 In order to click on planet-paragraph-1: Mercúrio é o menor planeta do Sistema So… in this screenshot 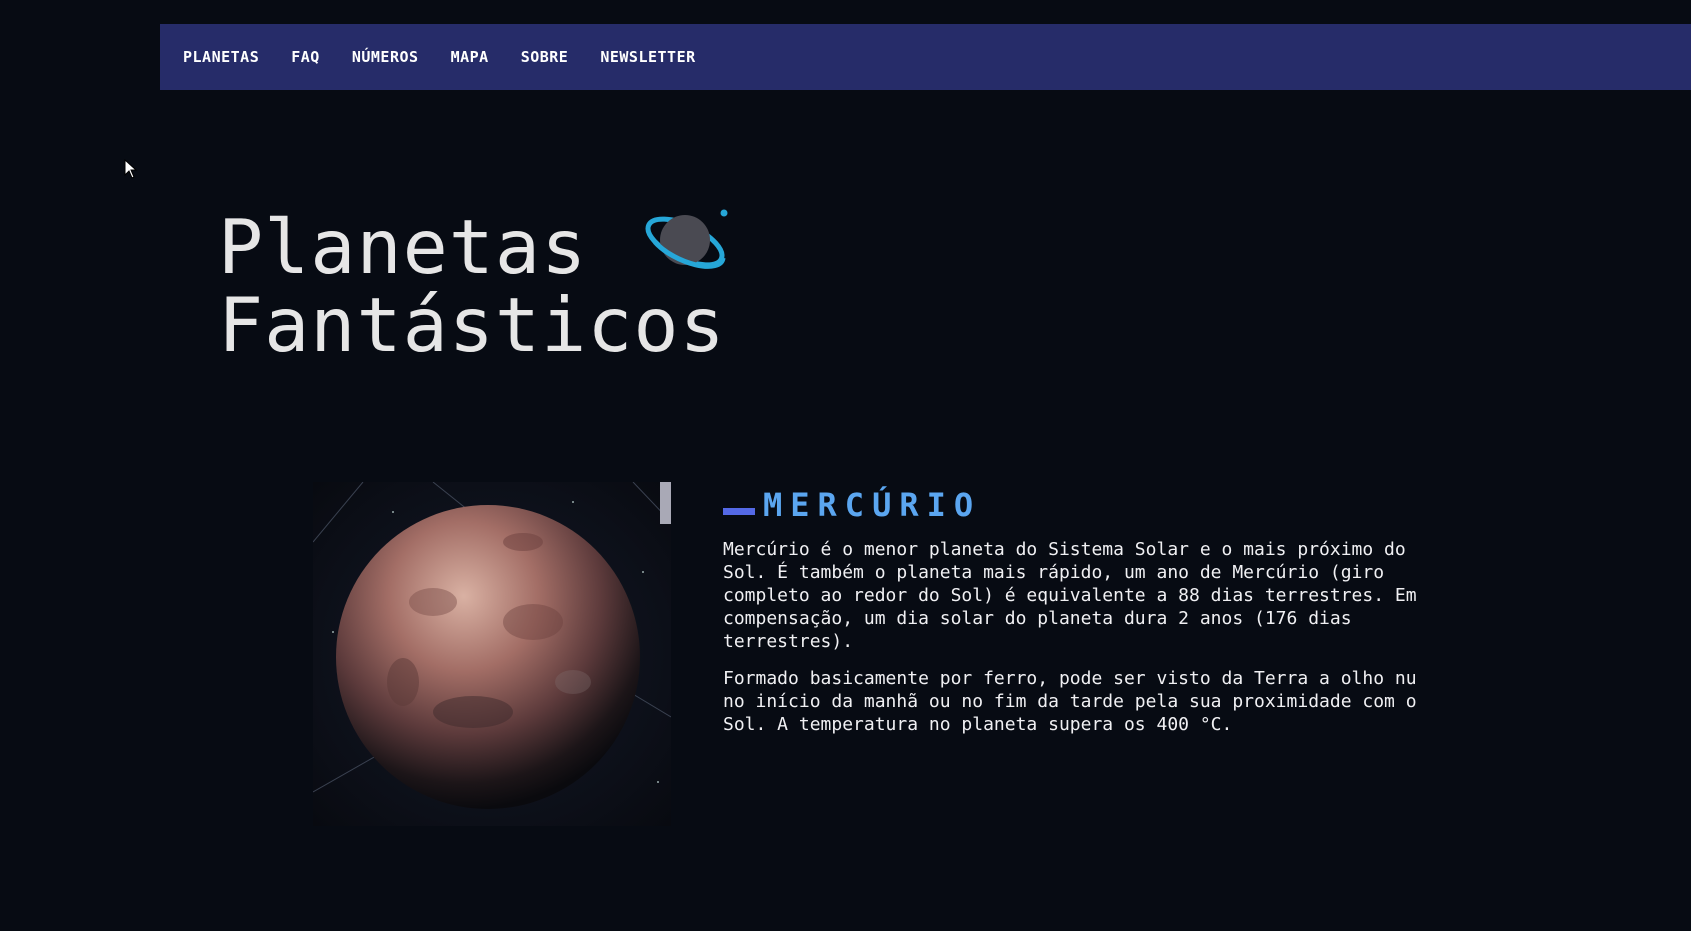, I will do `click(1070, 595)`.